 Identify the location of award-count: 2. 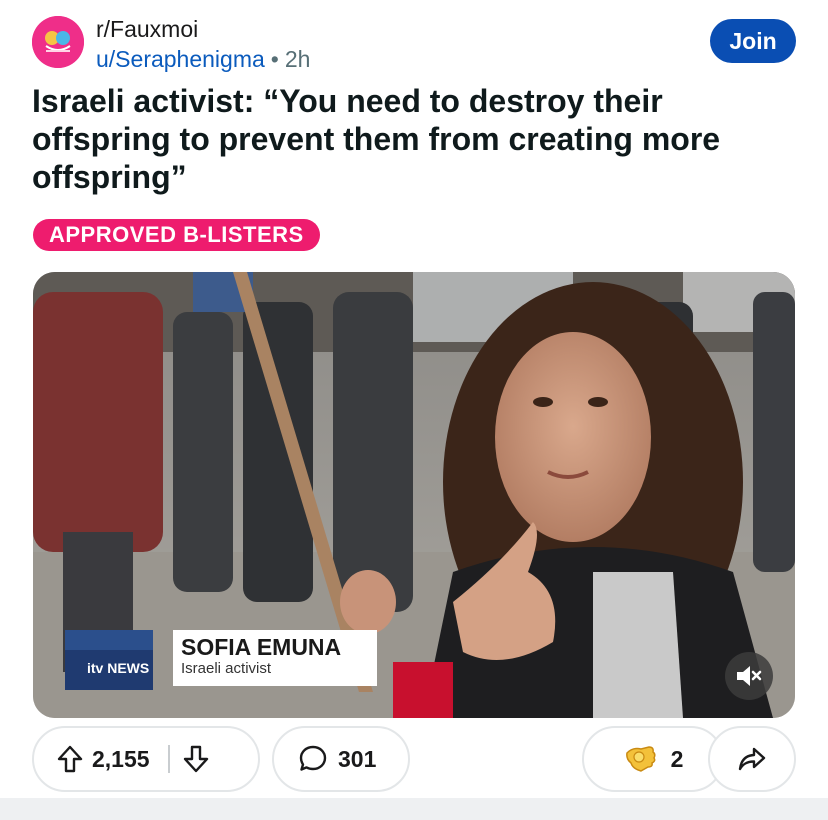
(677, 758).